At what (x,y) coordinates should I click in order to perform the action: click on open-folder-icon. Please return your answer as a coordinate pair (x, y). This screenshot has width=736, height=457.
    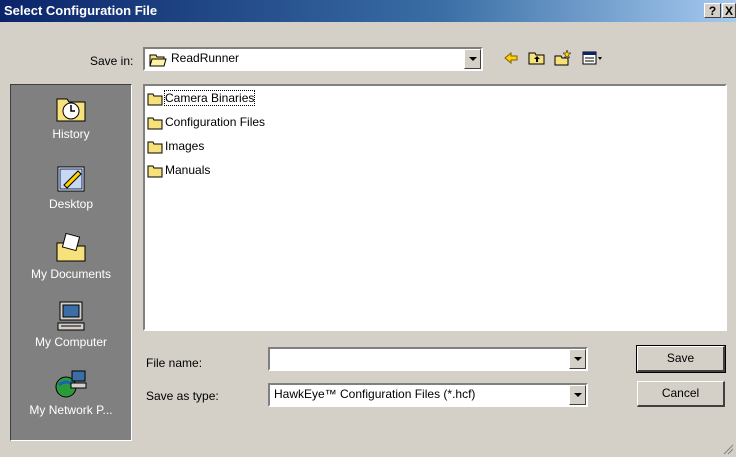
    Looking at the image, I should click on (158, 60).